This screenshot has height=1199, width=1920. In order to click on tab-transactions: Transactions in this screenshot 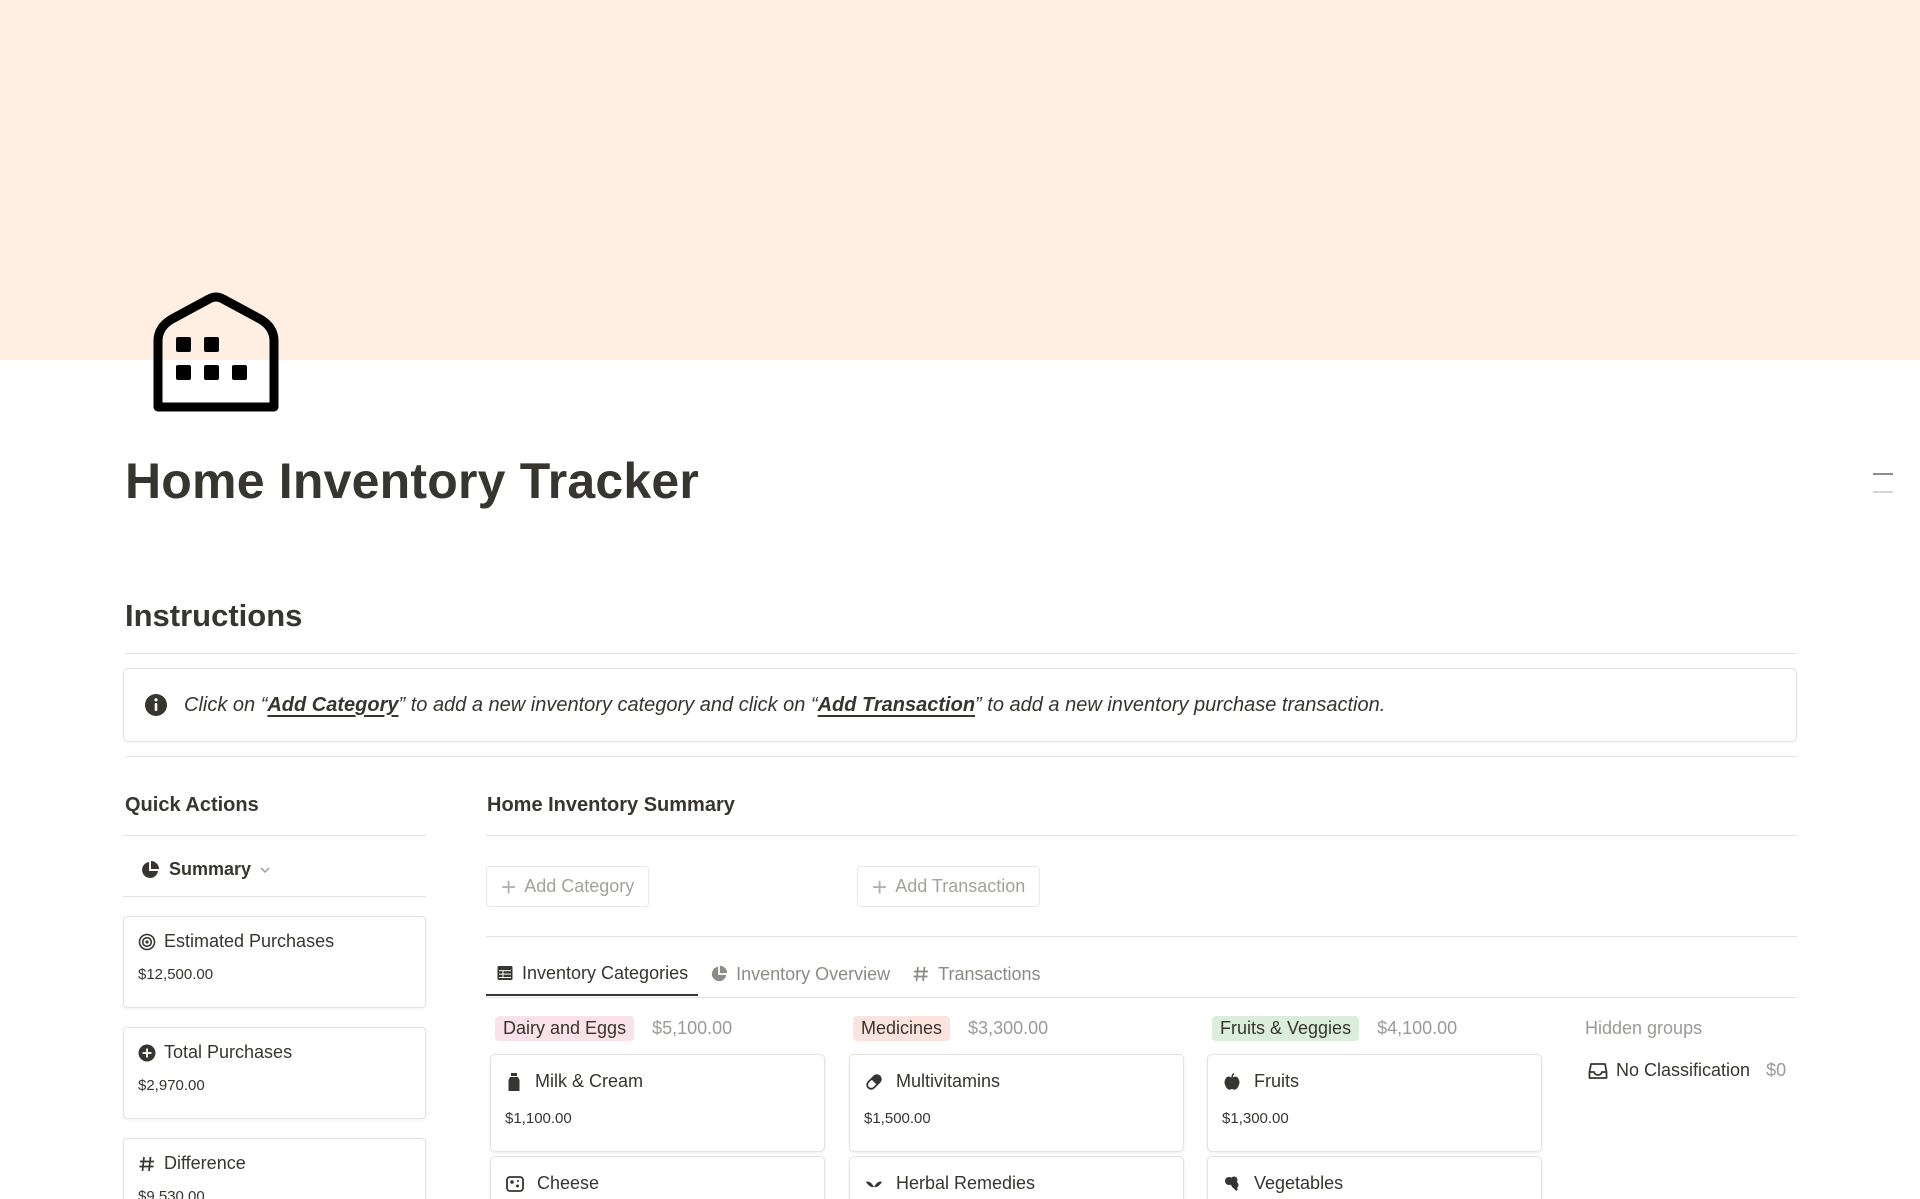, I will do `click(976, 974)`.